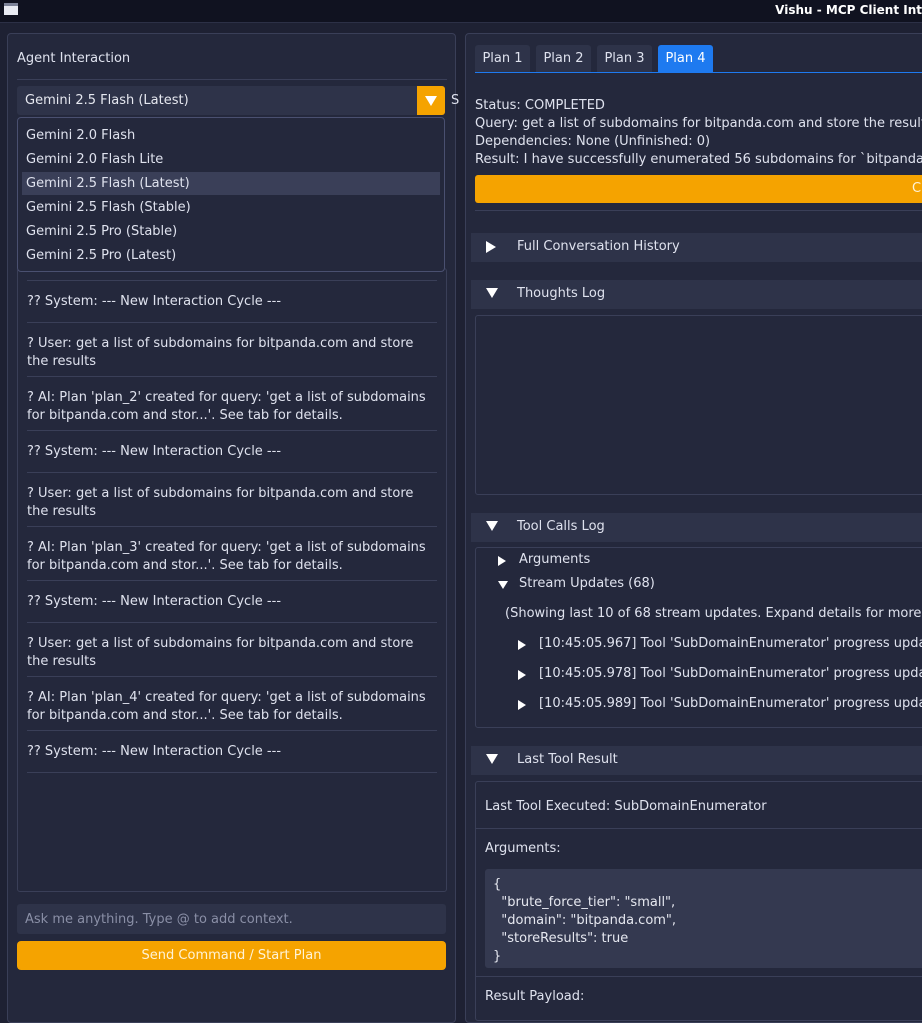 The width and height of the screenshot is (922, 1023). What do you see at coordinates (555, 559) in the screenshot?
I see `tree-node-label: Arguments` at bounding box center [555, 559].